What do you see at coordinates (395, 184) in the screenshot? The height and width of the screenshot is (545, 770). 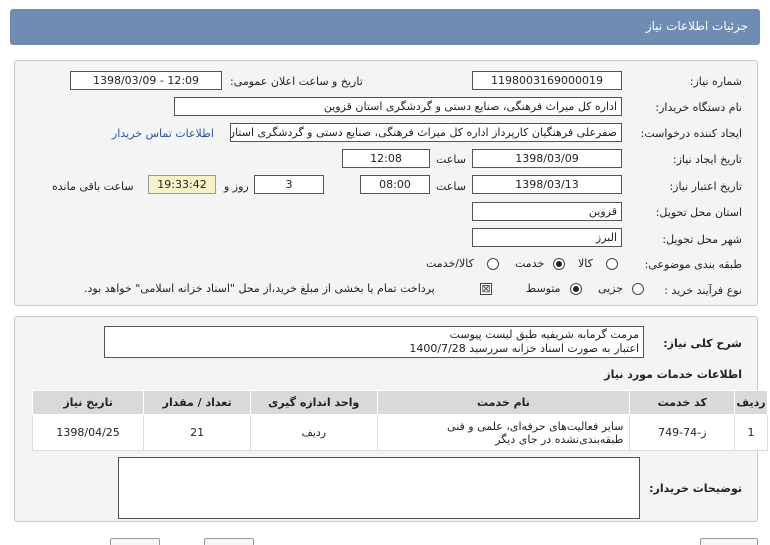 I see `validity-time-field: 08:00` at bounding box center [395, 184].